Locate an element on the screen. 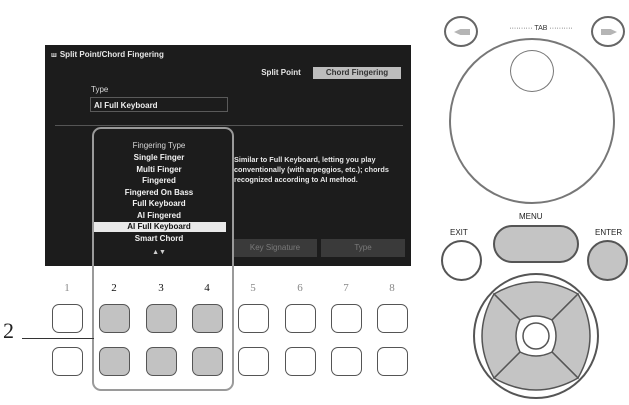 This screenshot has height=405, width=629. button-number-label: 2 is located at coordinates (114, 288).